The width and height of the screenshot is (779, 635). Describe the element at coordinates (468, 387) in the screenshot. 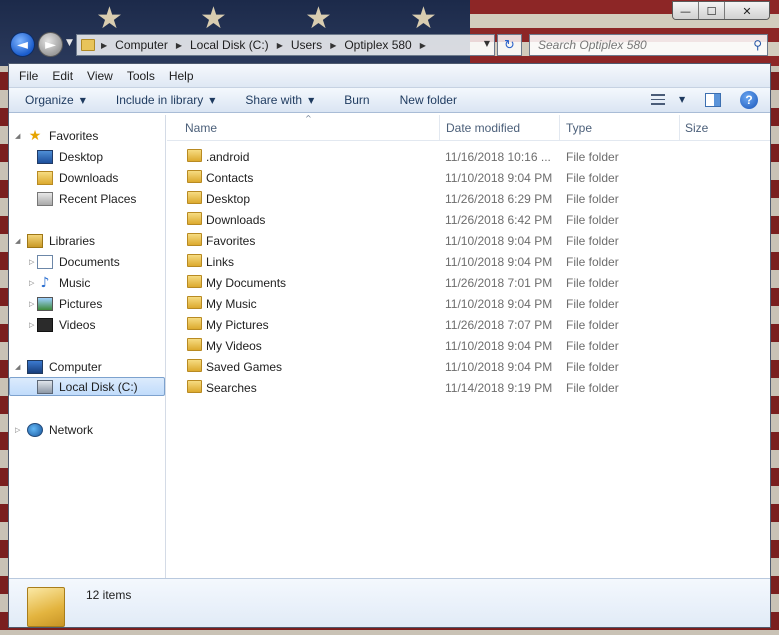

I see `file-row: Searches 11/14/2018 9:19 PM File folder` at that location.